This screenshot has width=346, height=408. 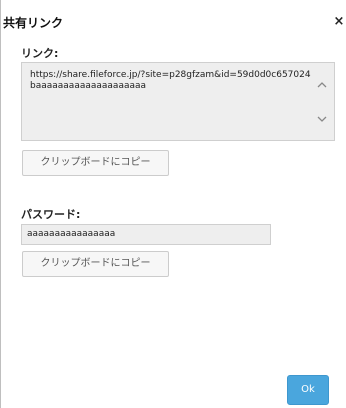 I want to click on close-icon: ×, so click(x=339, y=22).